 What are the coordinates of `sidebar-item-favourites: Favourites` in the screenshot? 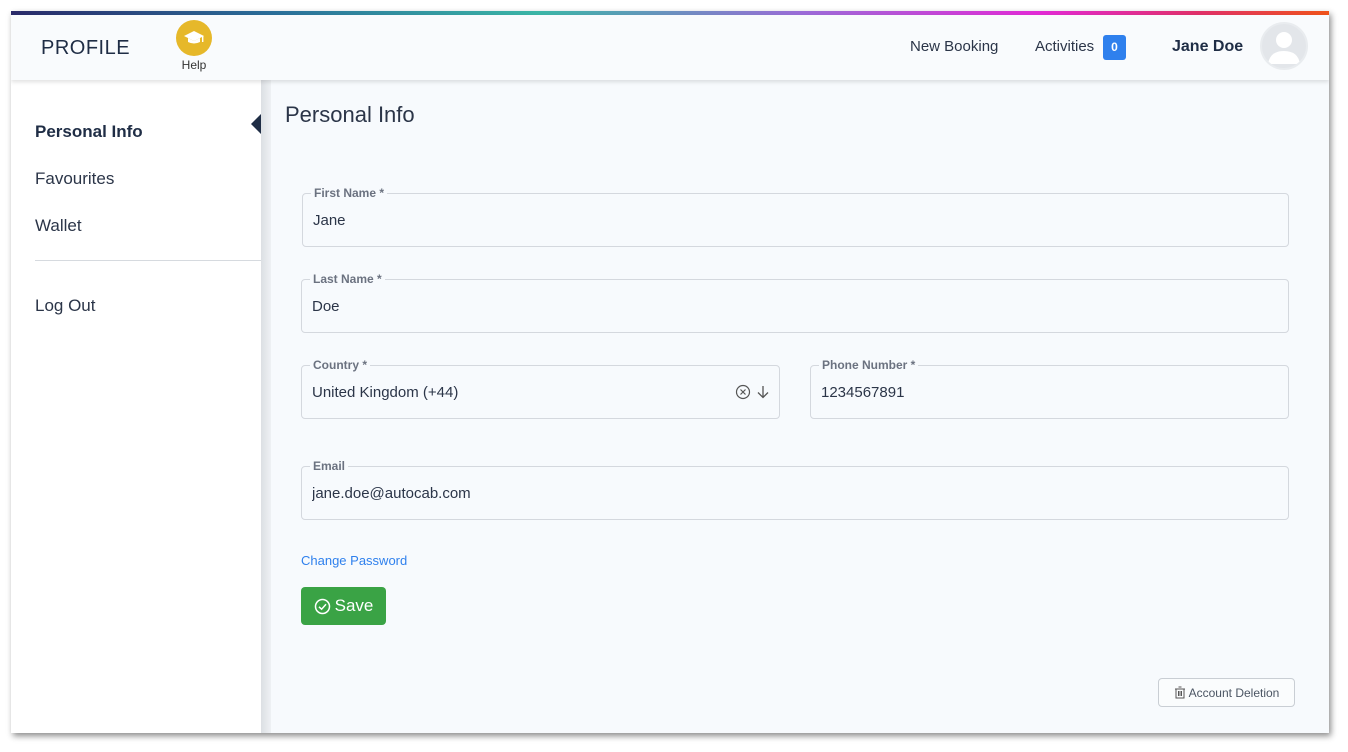 It's located at (74, 179).